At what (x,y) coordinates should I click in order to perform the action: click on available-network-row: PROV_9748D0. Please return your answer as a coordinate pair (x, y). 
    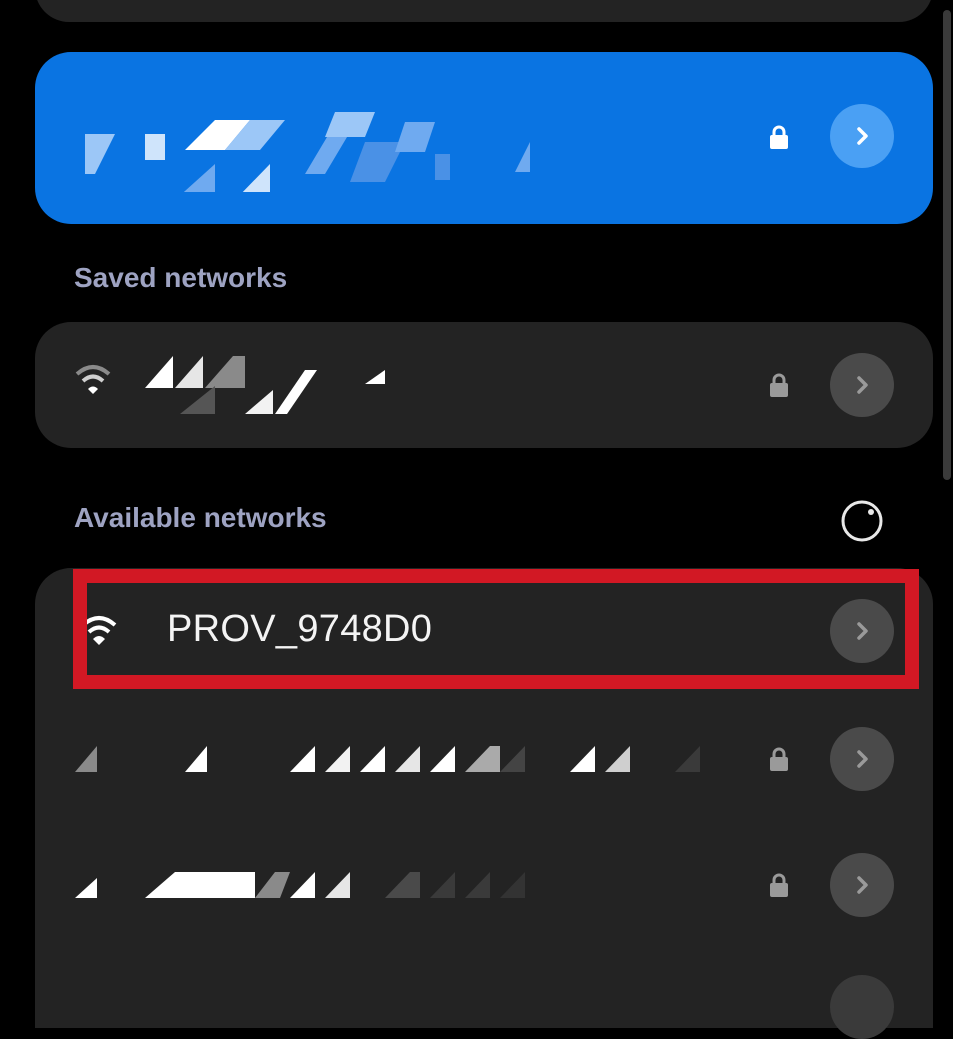
    Looking at the image, I should click on (484, 630).